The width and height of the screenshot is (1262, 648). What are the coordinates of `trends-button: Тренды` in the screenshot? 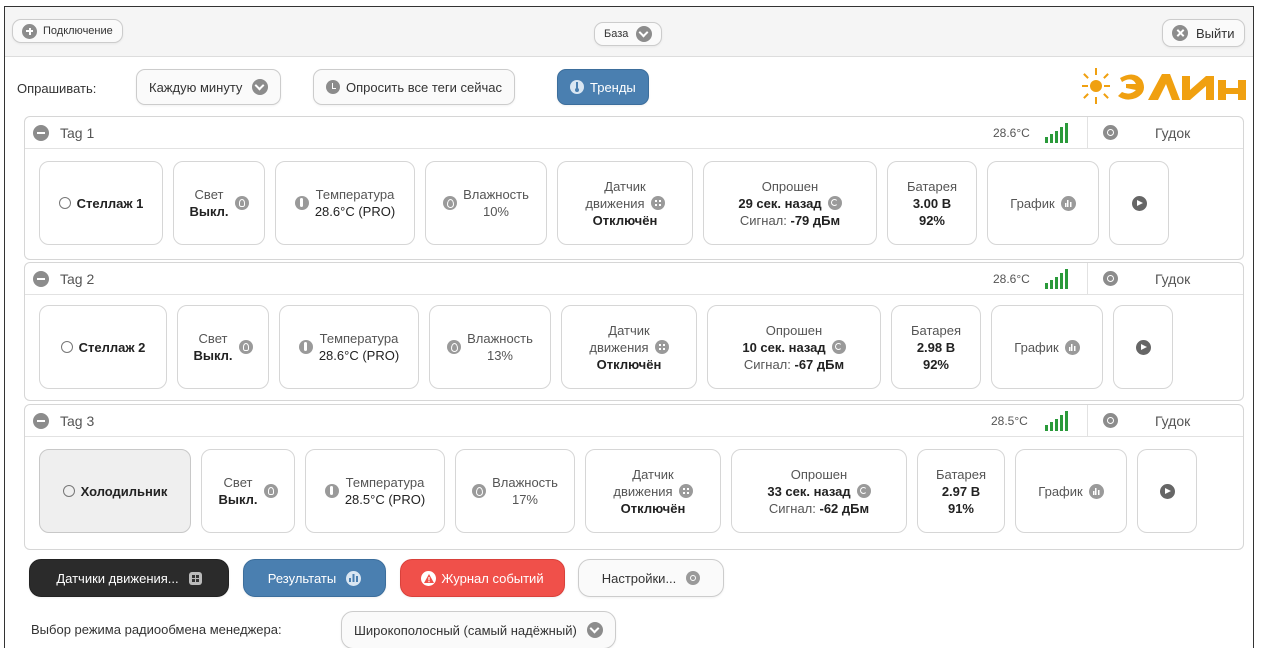 It's located at (603, 87).